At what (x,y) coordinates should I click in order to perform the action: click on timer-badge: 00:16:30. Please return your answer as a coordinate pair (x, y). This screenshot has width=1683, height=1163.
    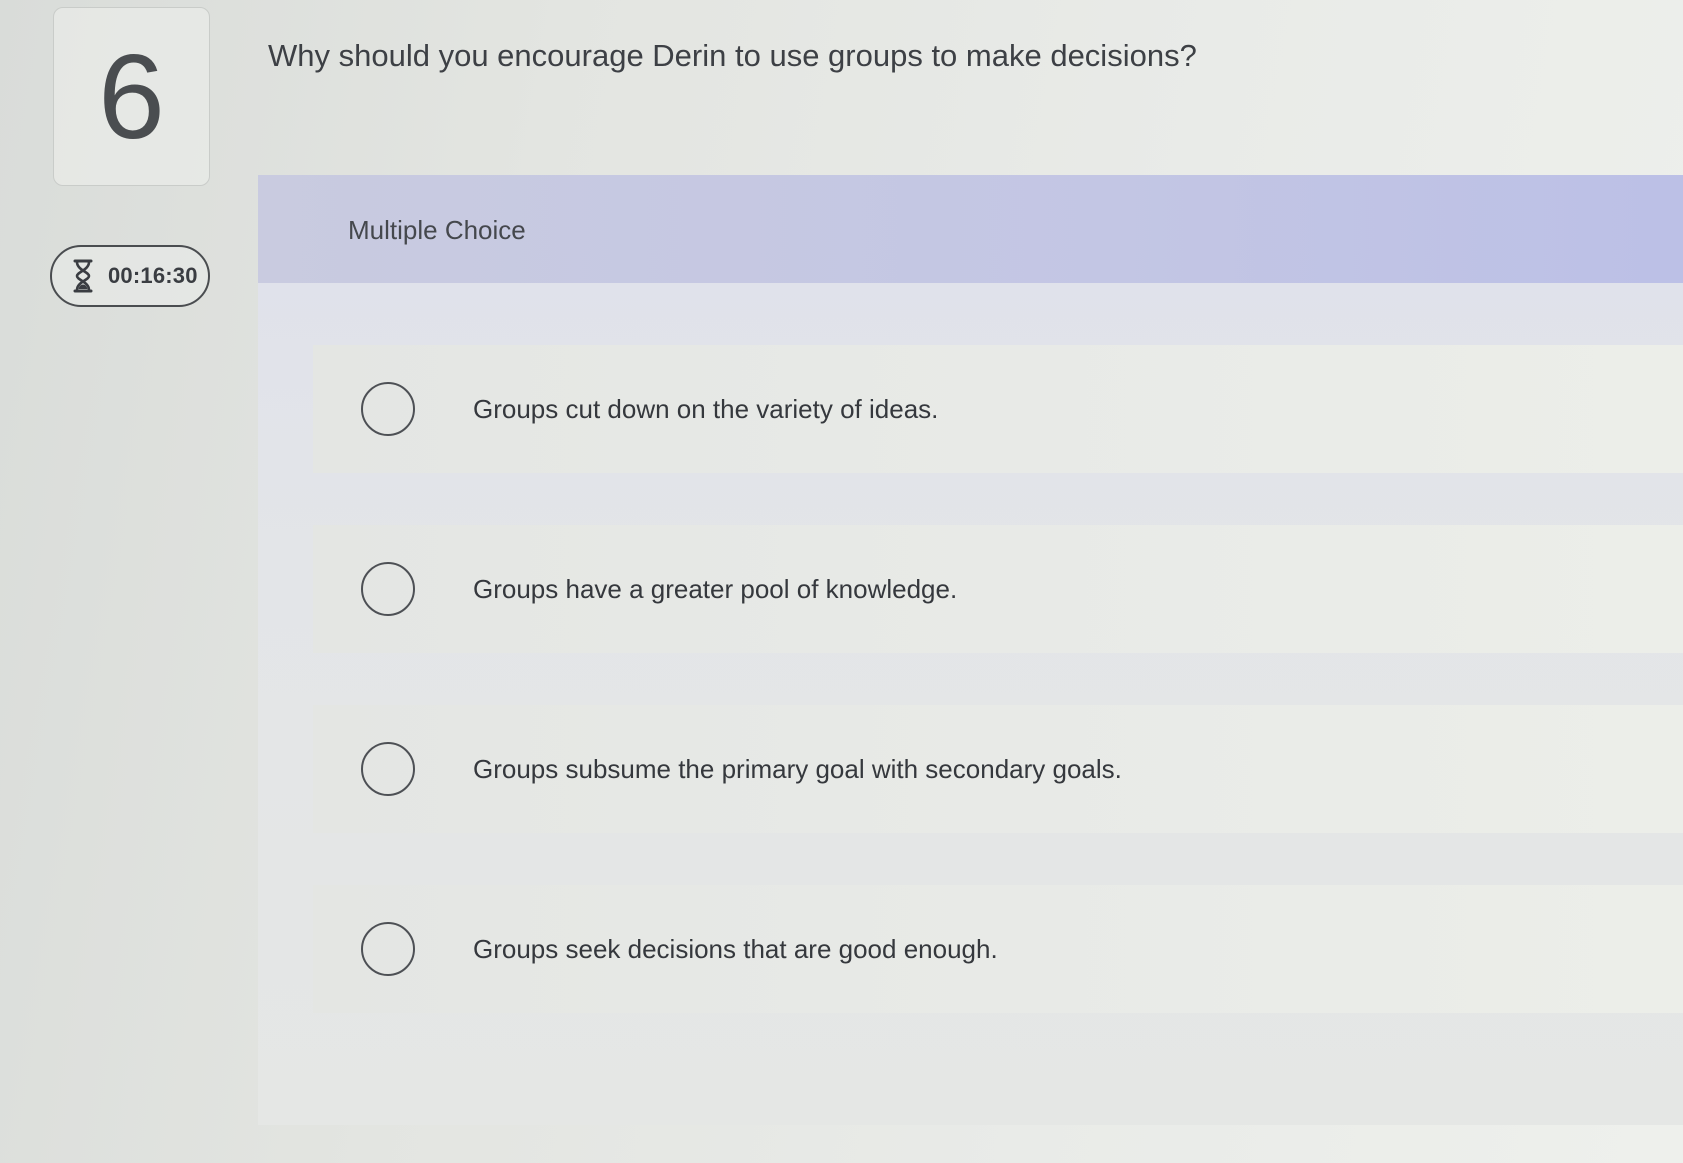
    Looking at the image, I should click on (130, 276).